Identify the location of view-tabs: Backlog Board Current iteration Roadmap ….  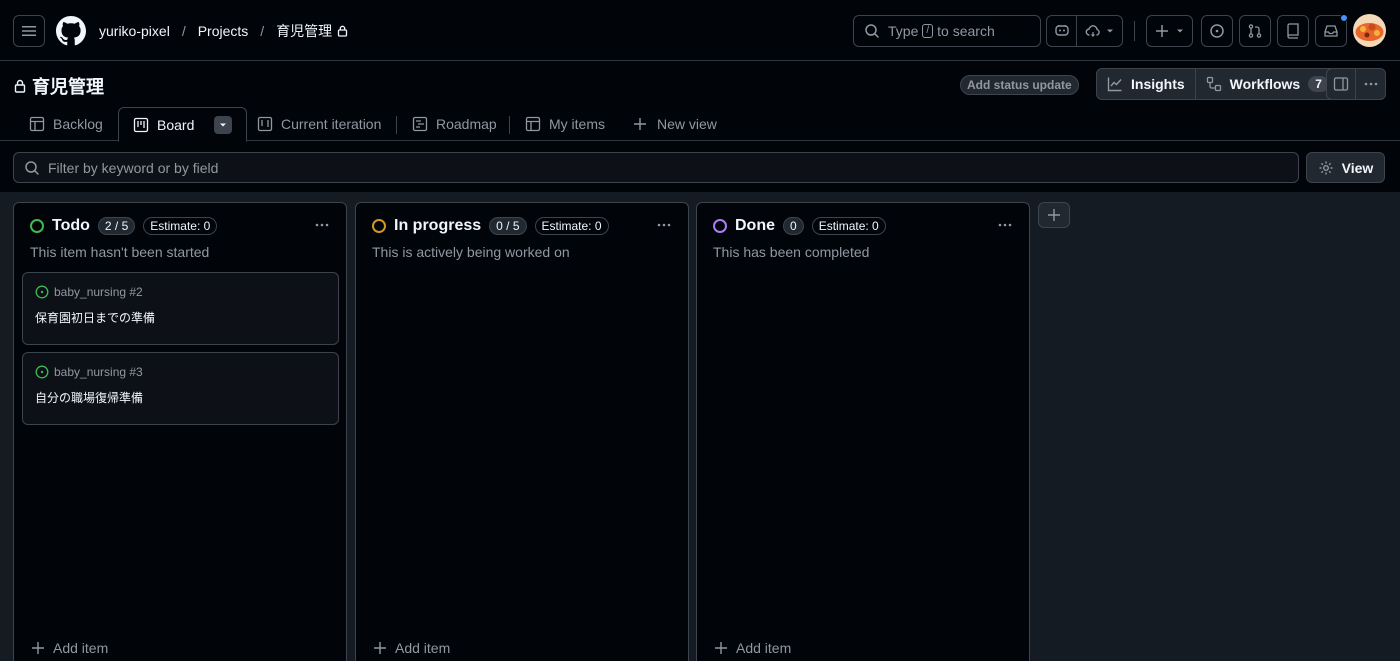
(700, 124).